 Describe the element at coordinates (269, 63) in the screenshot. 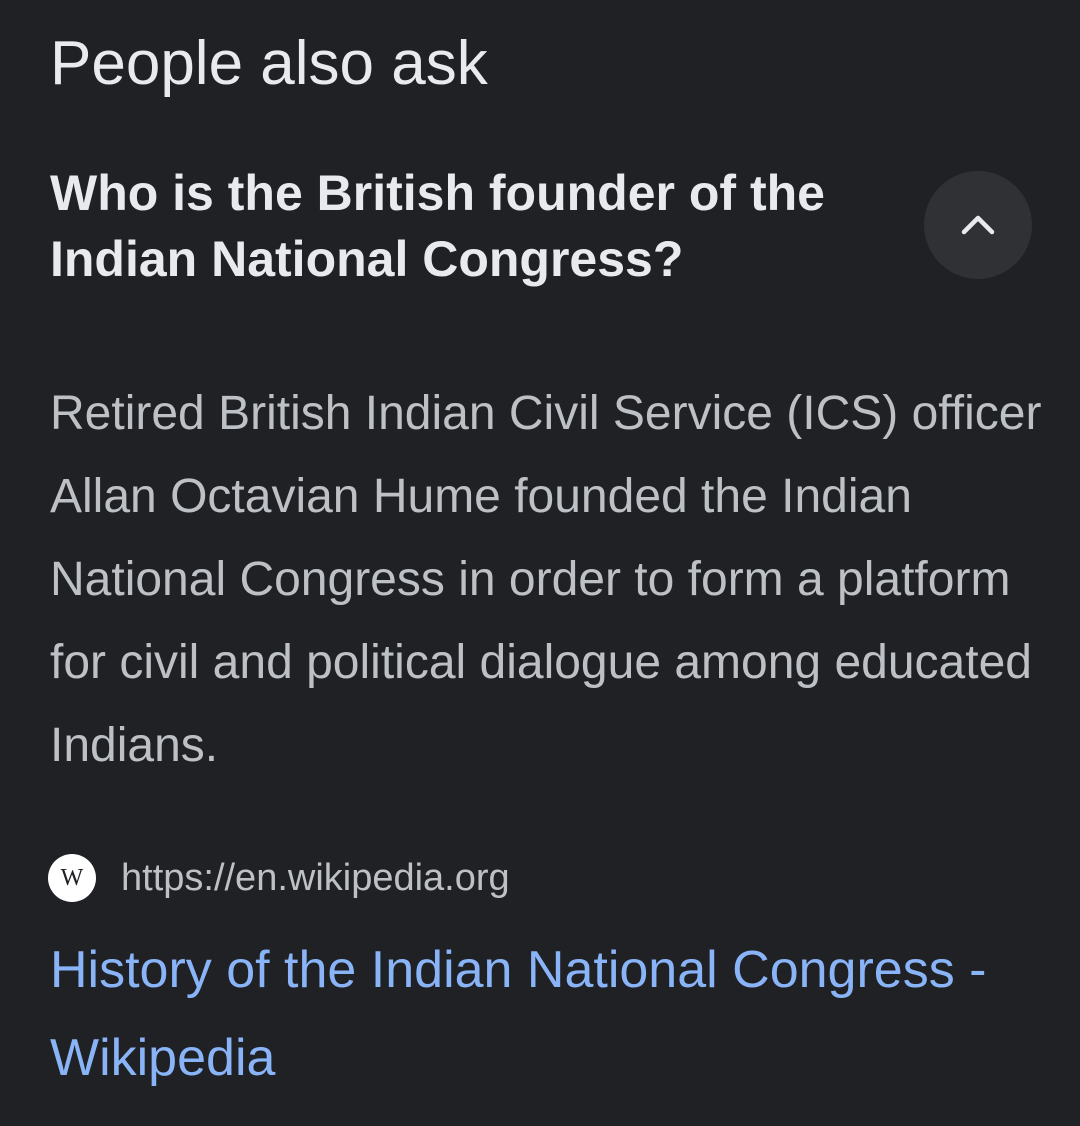

I see `section-title: People also ask` at that location.